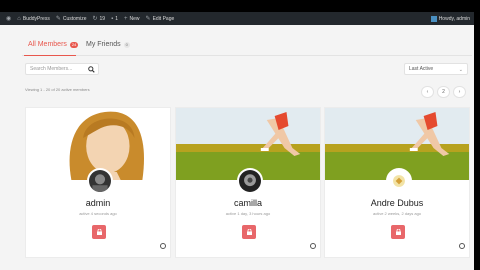 Image resolution: width=480 pixels, height=270 pixels. Describe the element at coordinates (95, 18) in the screenshot. I see `updates-icon: ↻` at that location.